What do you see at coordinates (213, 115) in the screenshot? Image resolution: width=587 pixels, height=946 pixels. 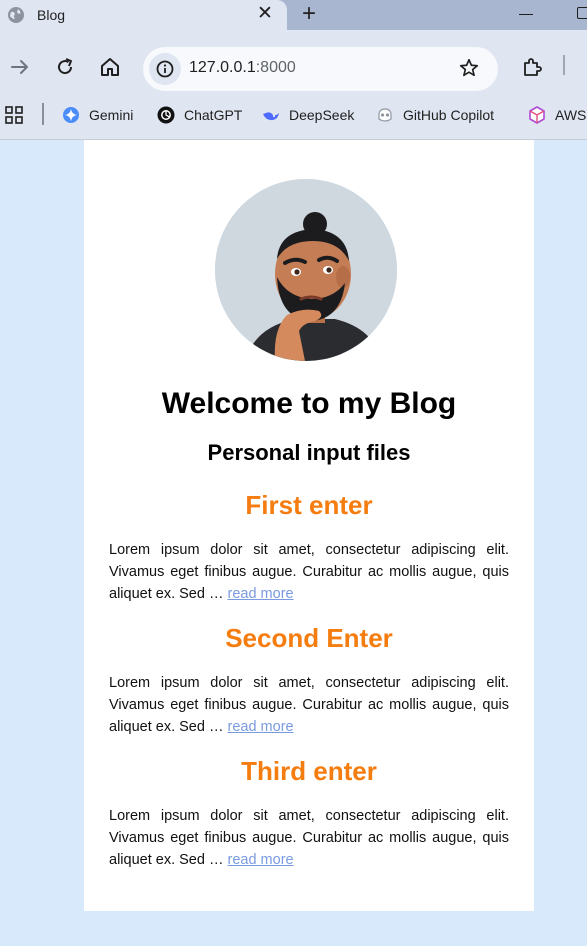 I see `bookmark-label: ChatGPT` at bounding box center [213, 115].